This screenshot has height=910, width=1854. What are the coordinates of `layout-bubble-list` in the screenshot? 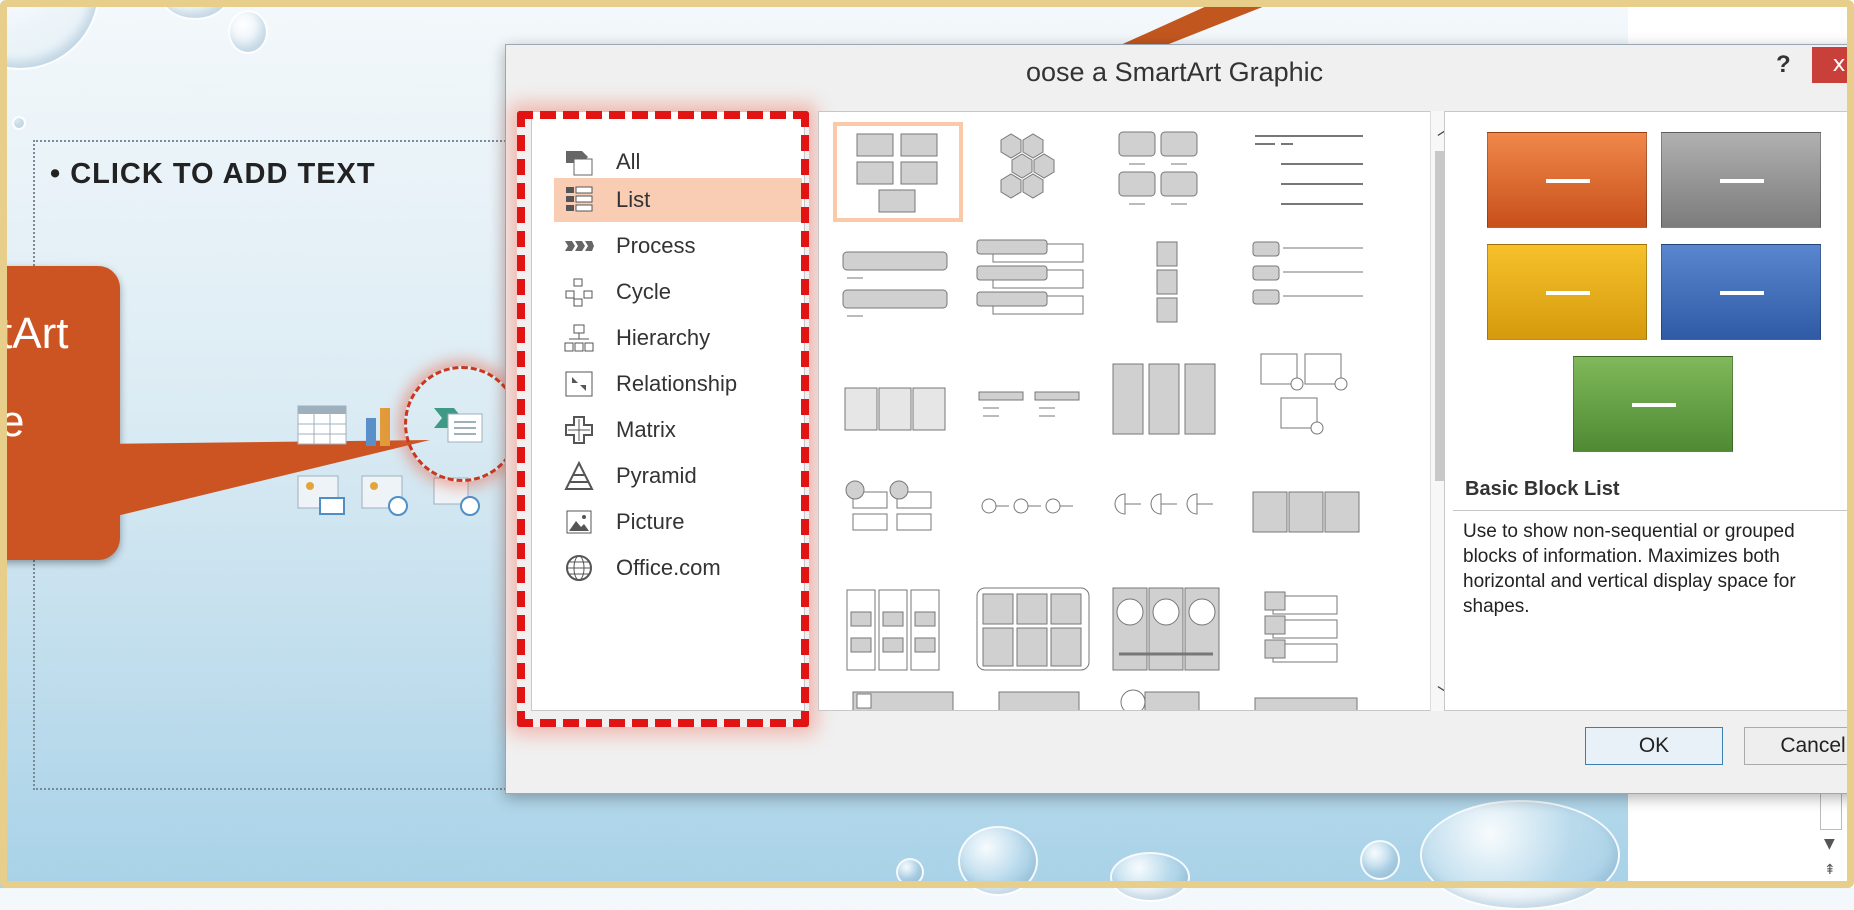 It's located at (1170, 632).